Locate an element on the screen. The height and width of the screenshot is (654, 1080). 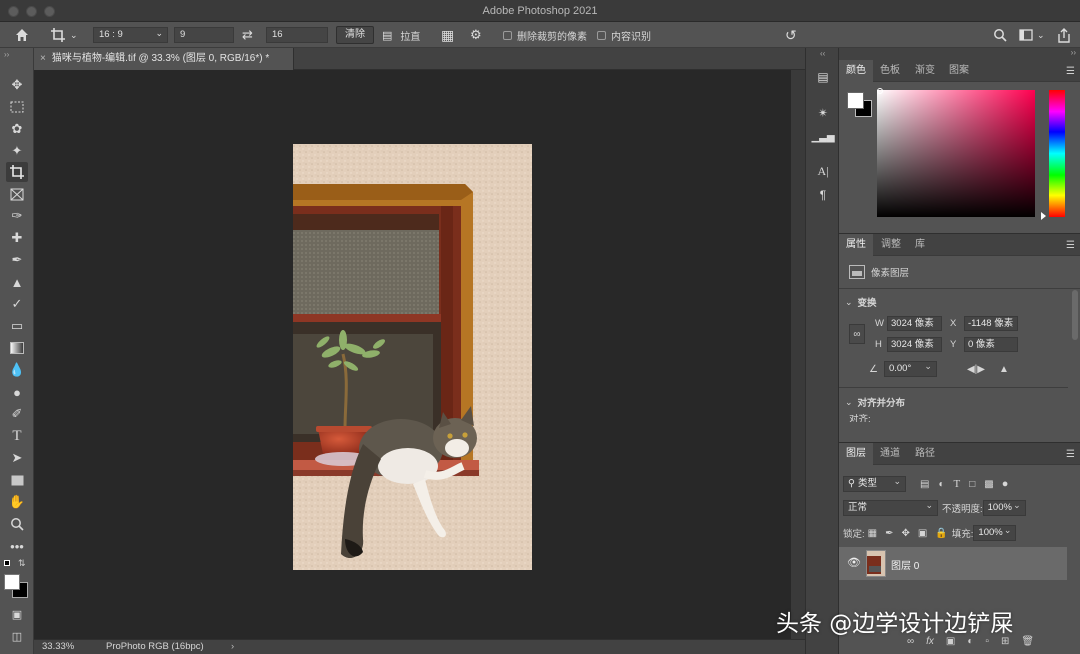
healing-brush-tool-icon: ✚ is located at coordinates (17, 238).